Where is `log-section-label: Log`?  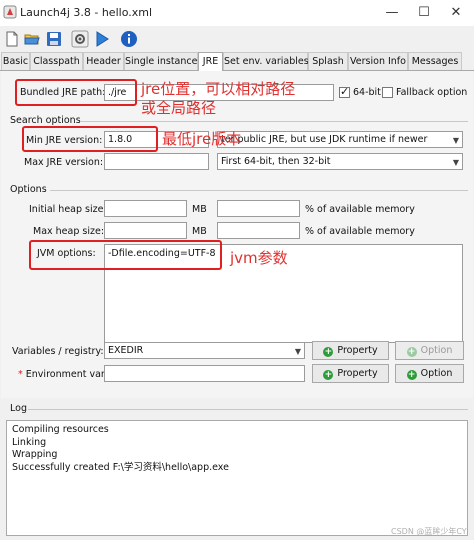 log-section-label: Log is located at coordinates (18, 408).